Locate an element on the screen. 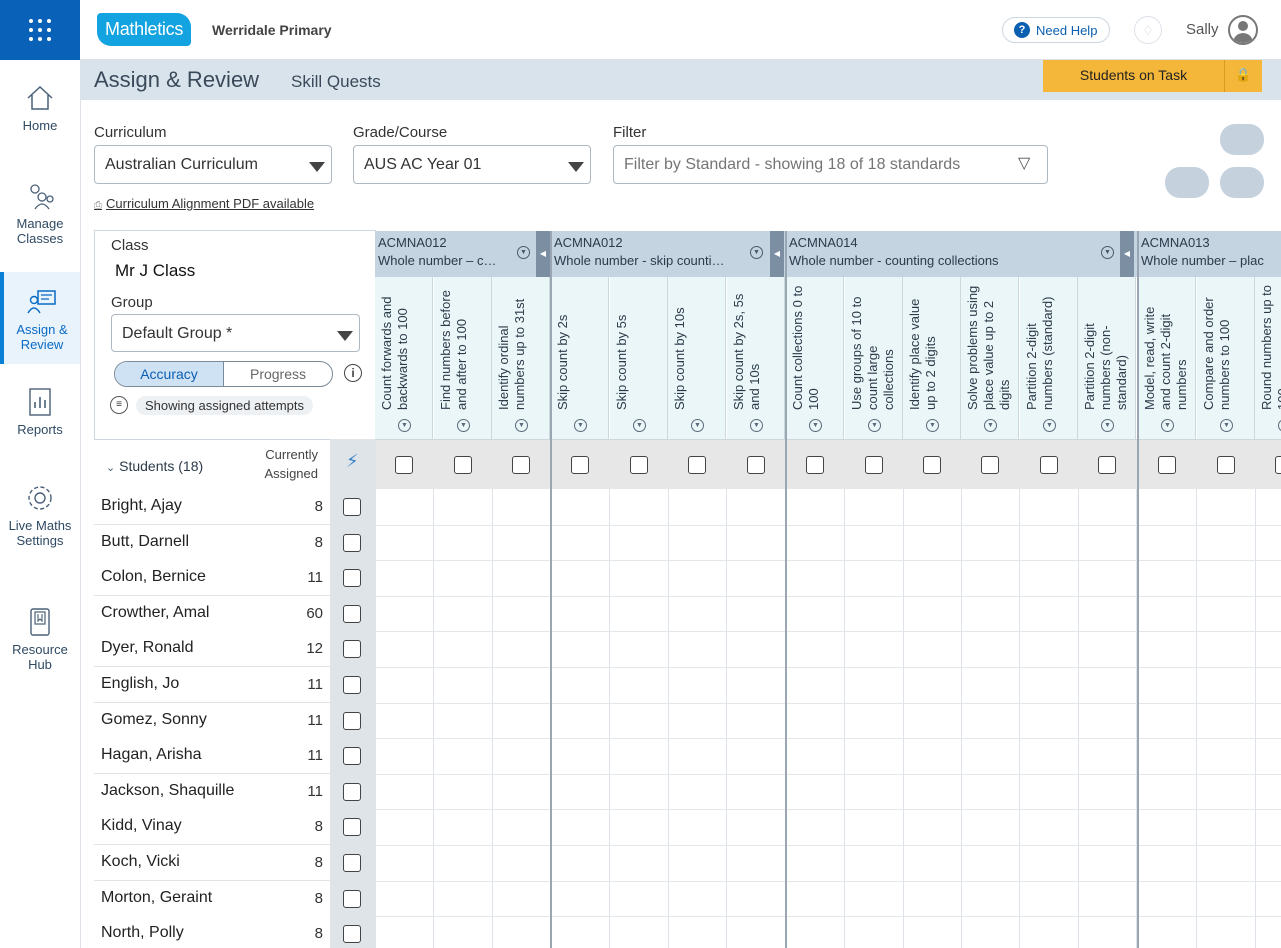 This screenshot has height=948, width=1281. nav-item-resource-hub: Resource Hub is located at coordinates (40, 640).